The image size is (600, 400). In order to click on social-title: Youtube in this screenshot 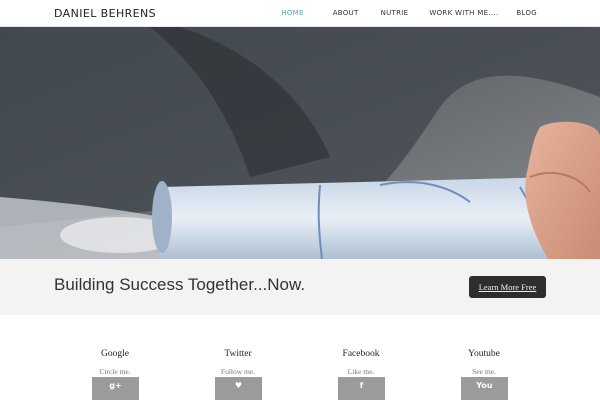, I will do `click(484, 354)`.